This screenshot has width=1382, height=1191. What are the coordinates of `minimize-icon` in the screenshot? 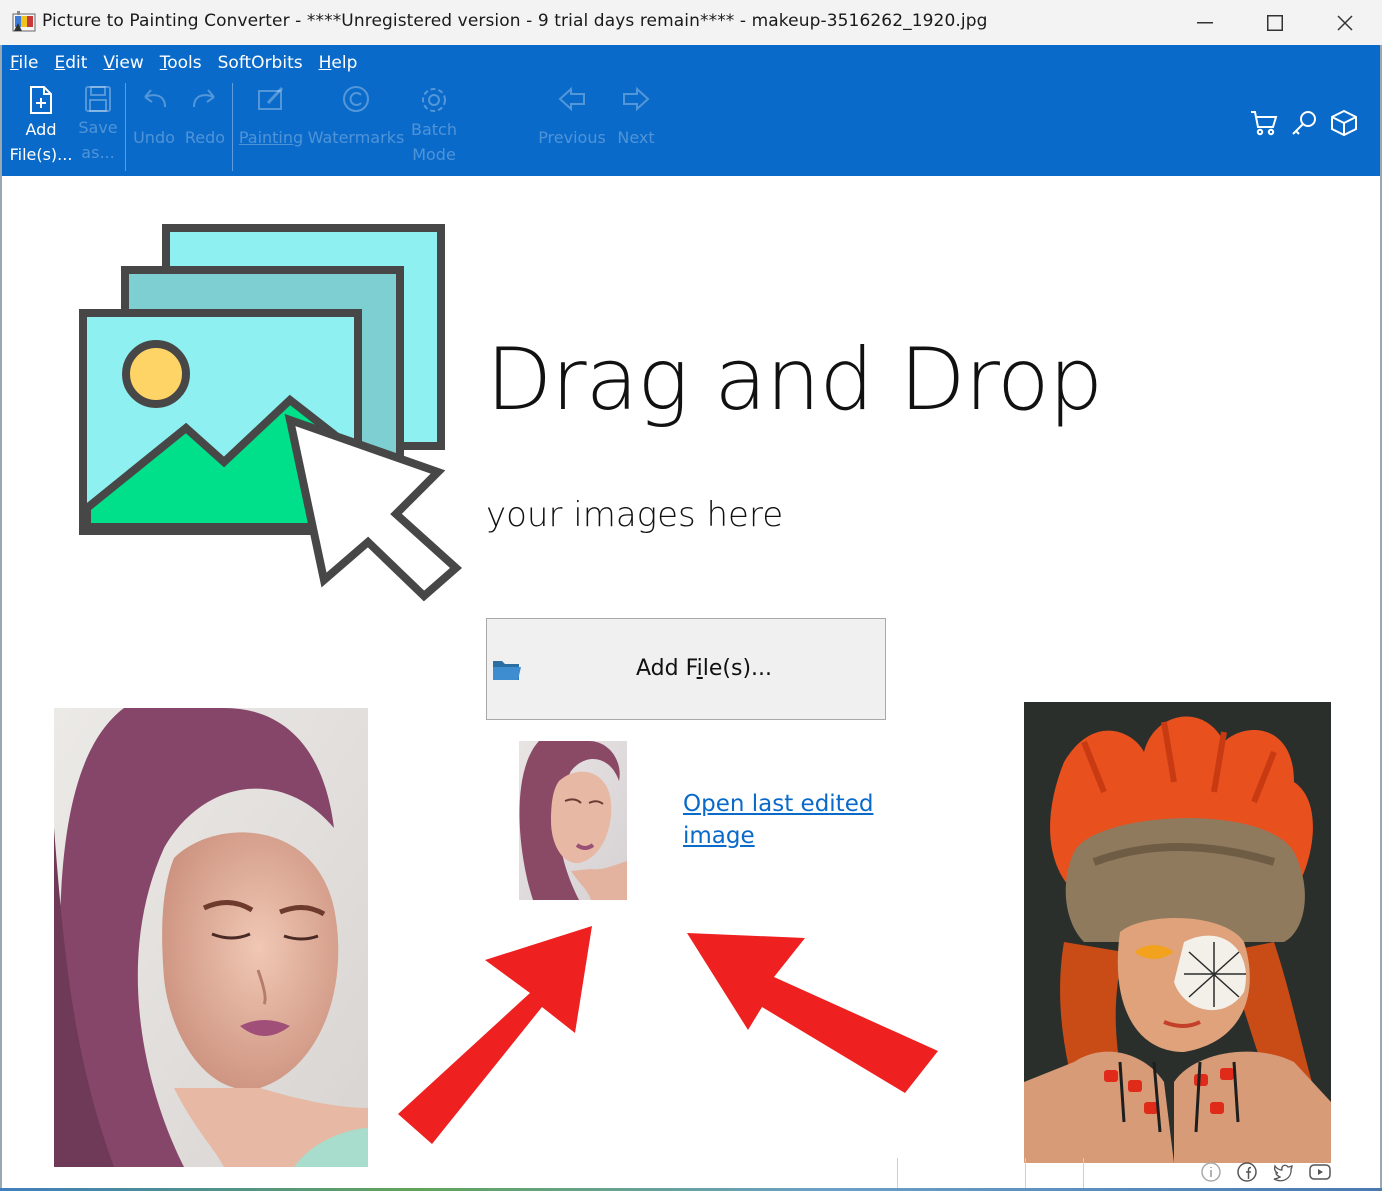 It's located at (1205, 22).